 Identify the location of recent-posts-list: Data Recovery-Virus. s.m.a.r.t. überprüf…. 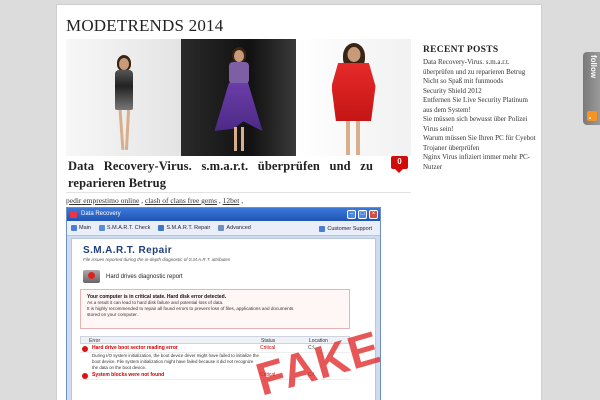
(481, 115).